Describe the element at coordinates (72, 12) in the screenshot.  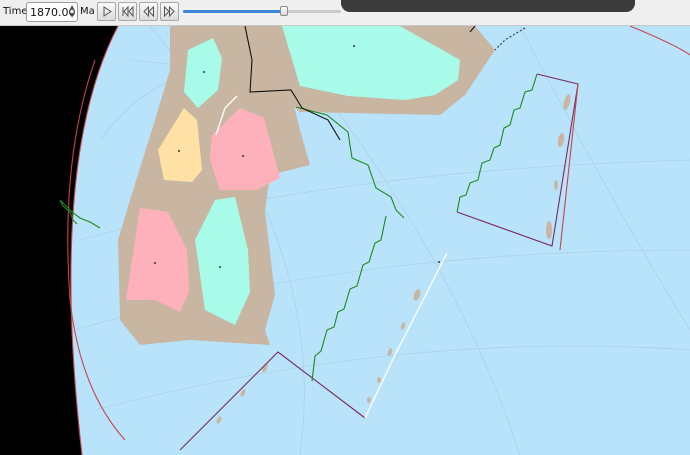
I see `spin-arrows-icon: ▲ ▼` at that location.